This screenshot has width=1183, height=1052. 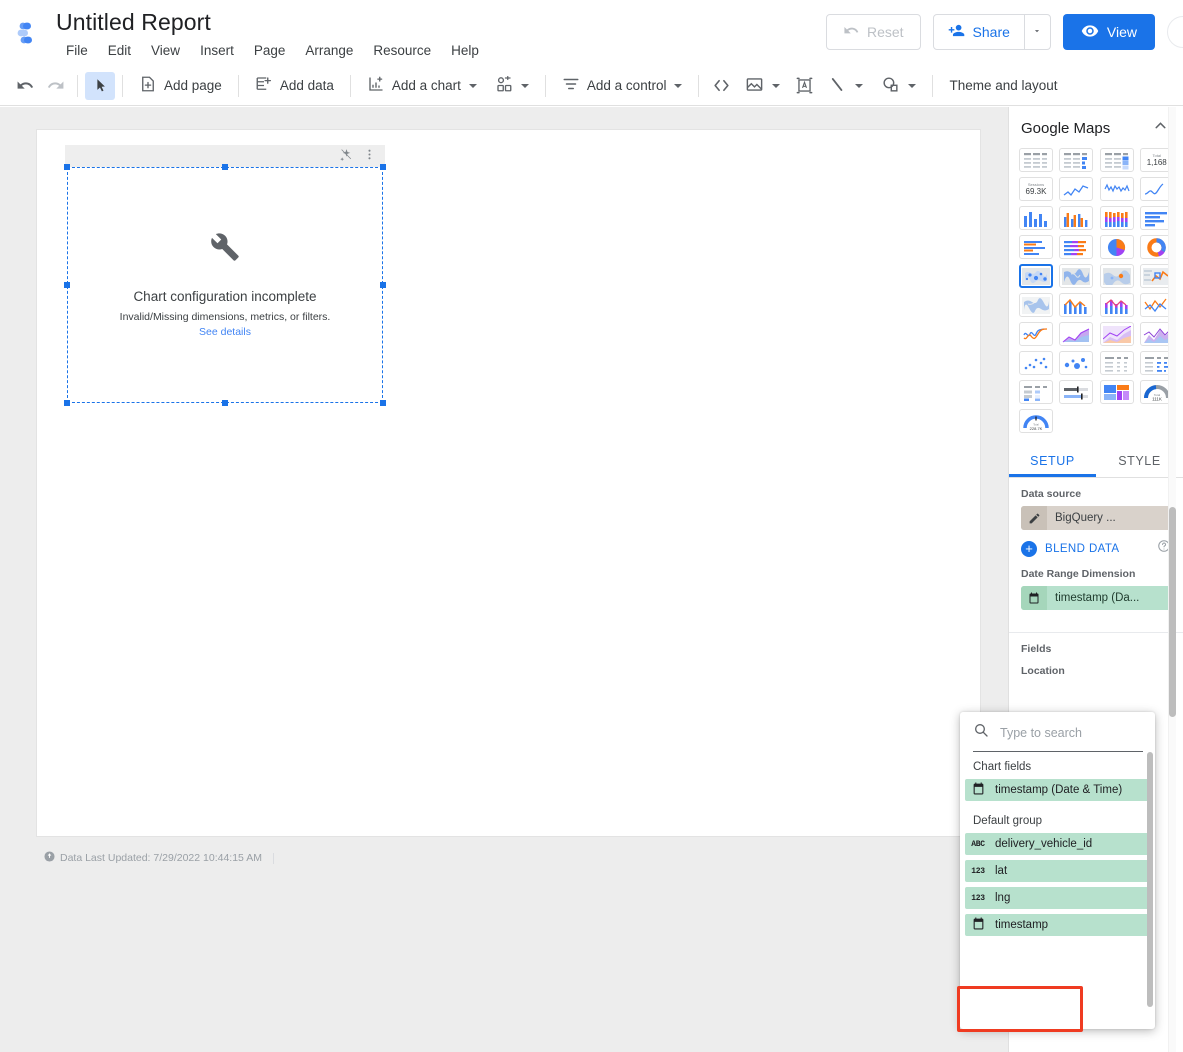 I want to click on gallery-item-sparkline, so click(x=1116, y=189).